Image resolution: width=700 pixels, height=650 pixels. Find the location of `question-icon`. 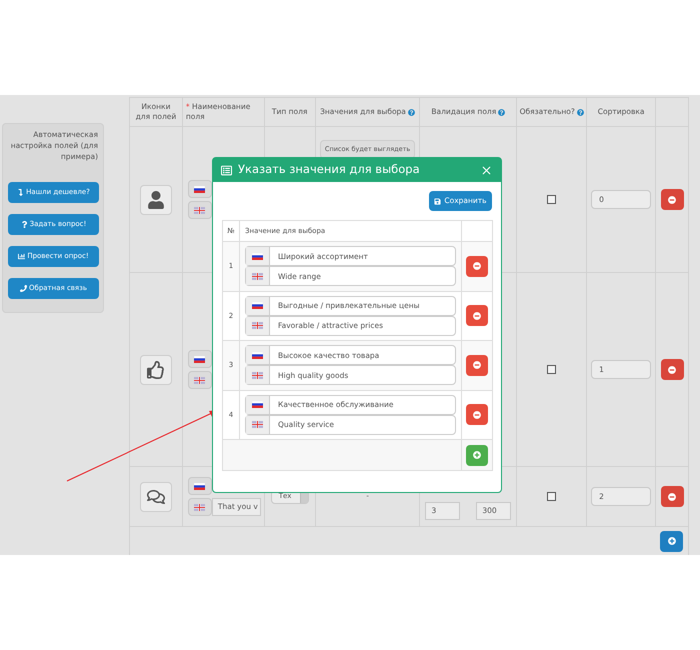

question-icon is located at coordinates (24, 224).